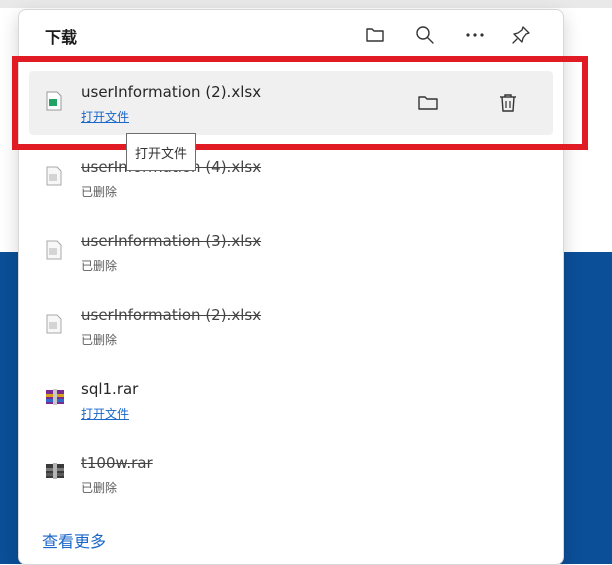 This screenshot has width=612, height=565. Describe the element at coordinates (171, 241) in the screenshot. I see `file-name: userInformation (3).xlsx` at that location.